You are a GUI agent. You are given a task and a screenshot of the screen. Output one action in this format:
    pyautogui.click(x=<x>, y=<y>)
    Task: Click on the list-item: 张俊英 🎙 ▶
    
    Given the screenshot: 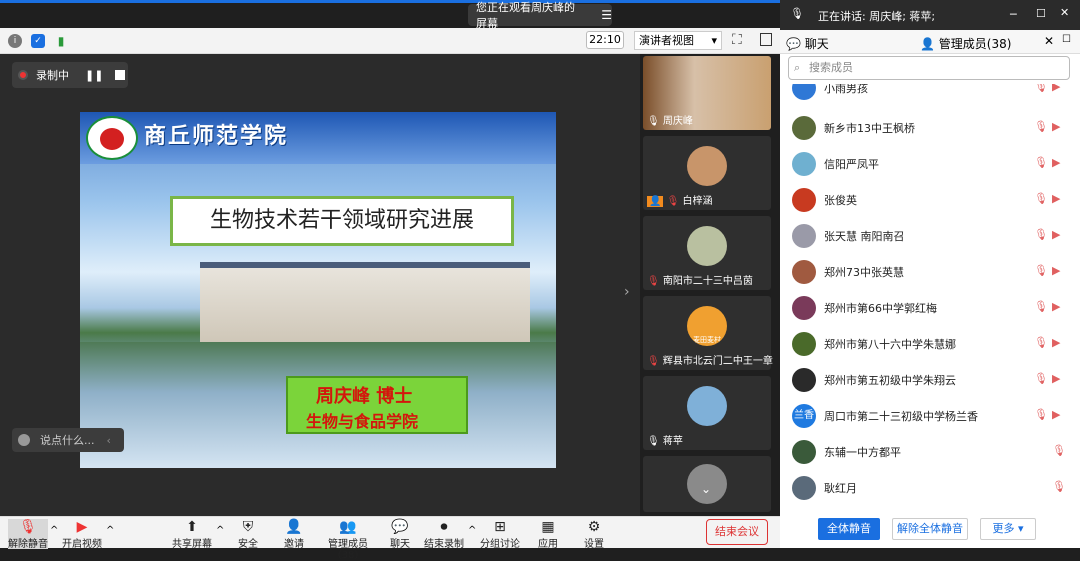 What is the action you would take?
    pyautogui.click(x=930, y=200)
    